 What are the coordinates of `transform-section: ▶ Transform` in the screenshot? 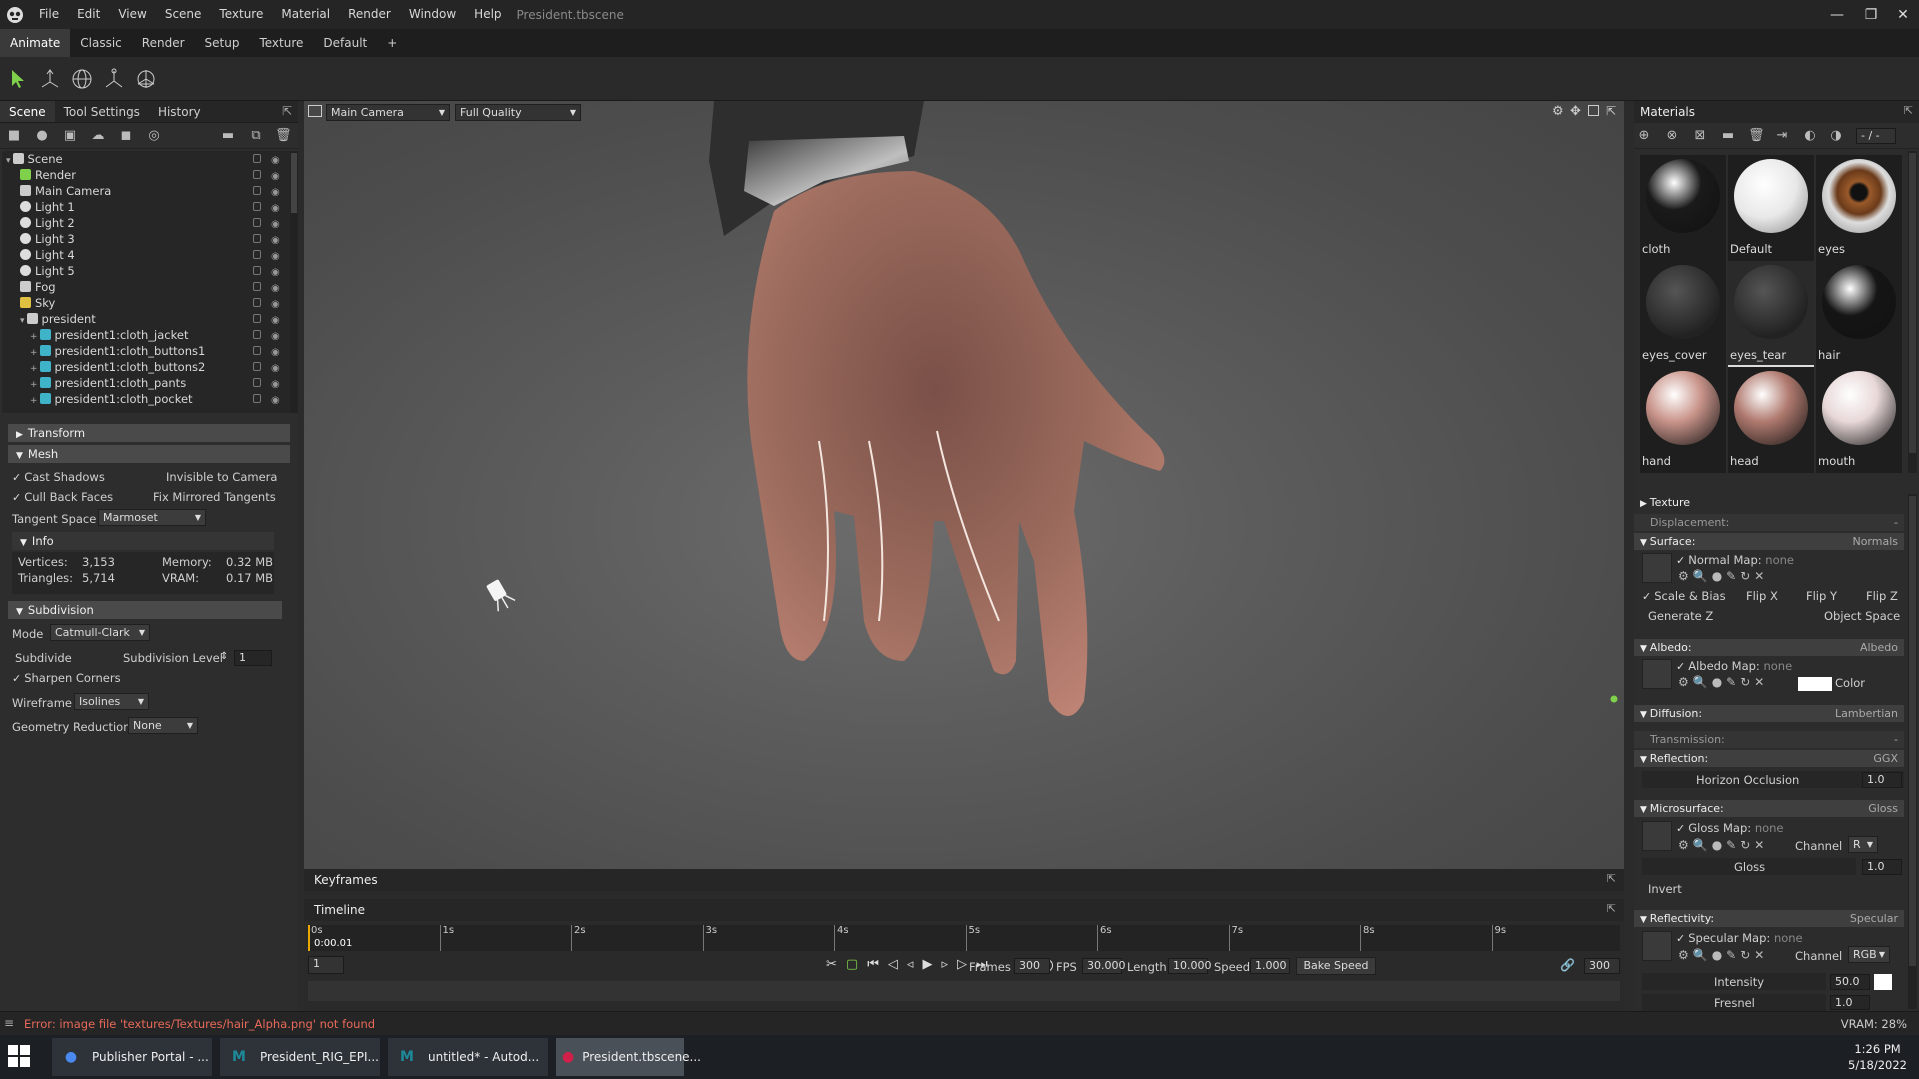 It's located at (149, 433).